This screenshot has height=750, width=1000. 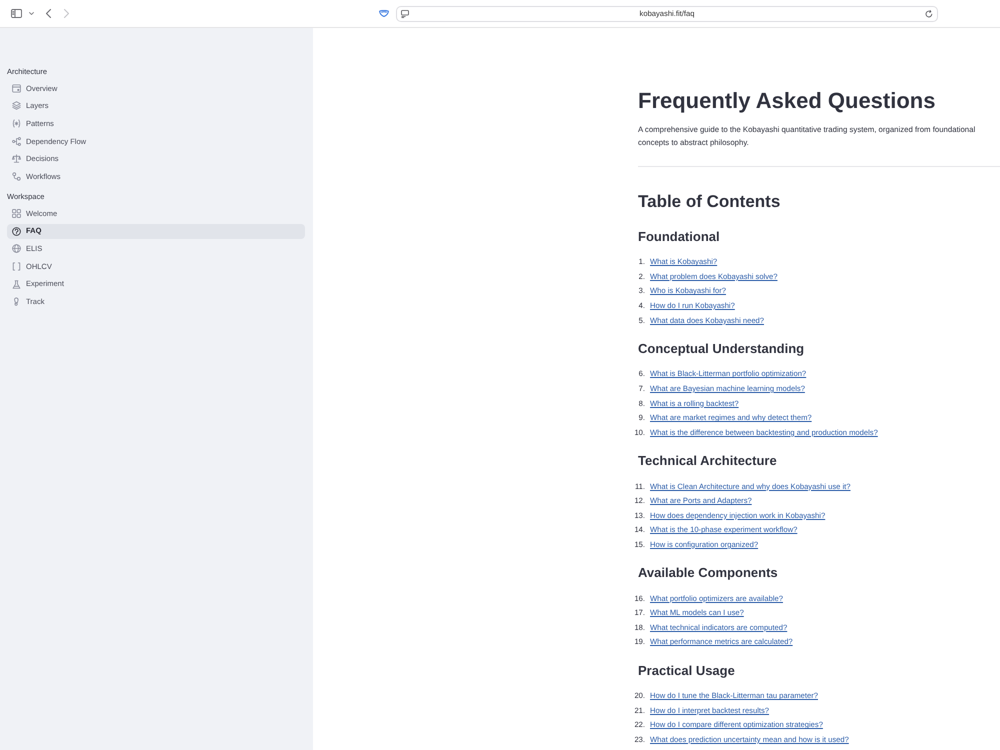 What do you see at coordinates (16, 159) in the screenshot?
I see `scale-icon` at bounding box center [16, 159].